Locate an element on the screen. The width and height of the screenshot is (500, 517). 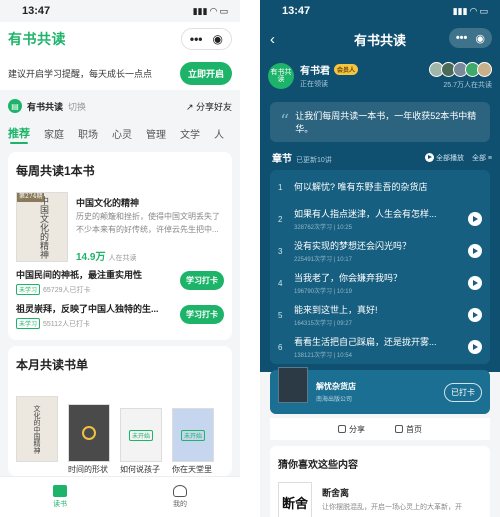
share-friends-button: ↗ 分享好友 is located at coordinates (209, 106).